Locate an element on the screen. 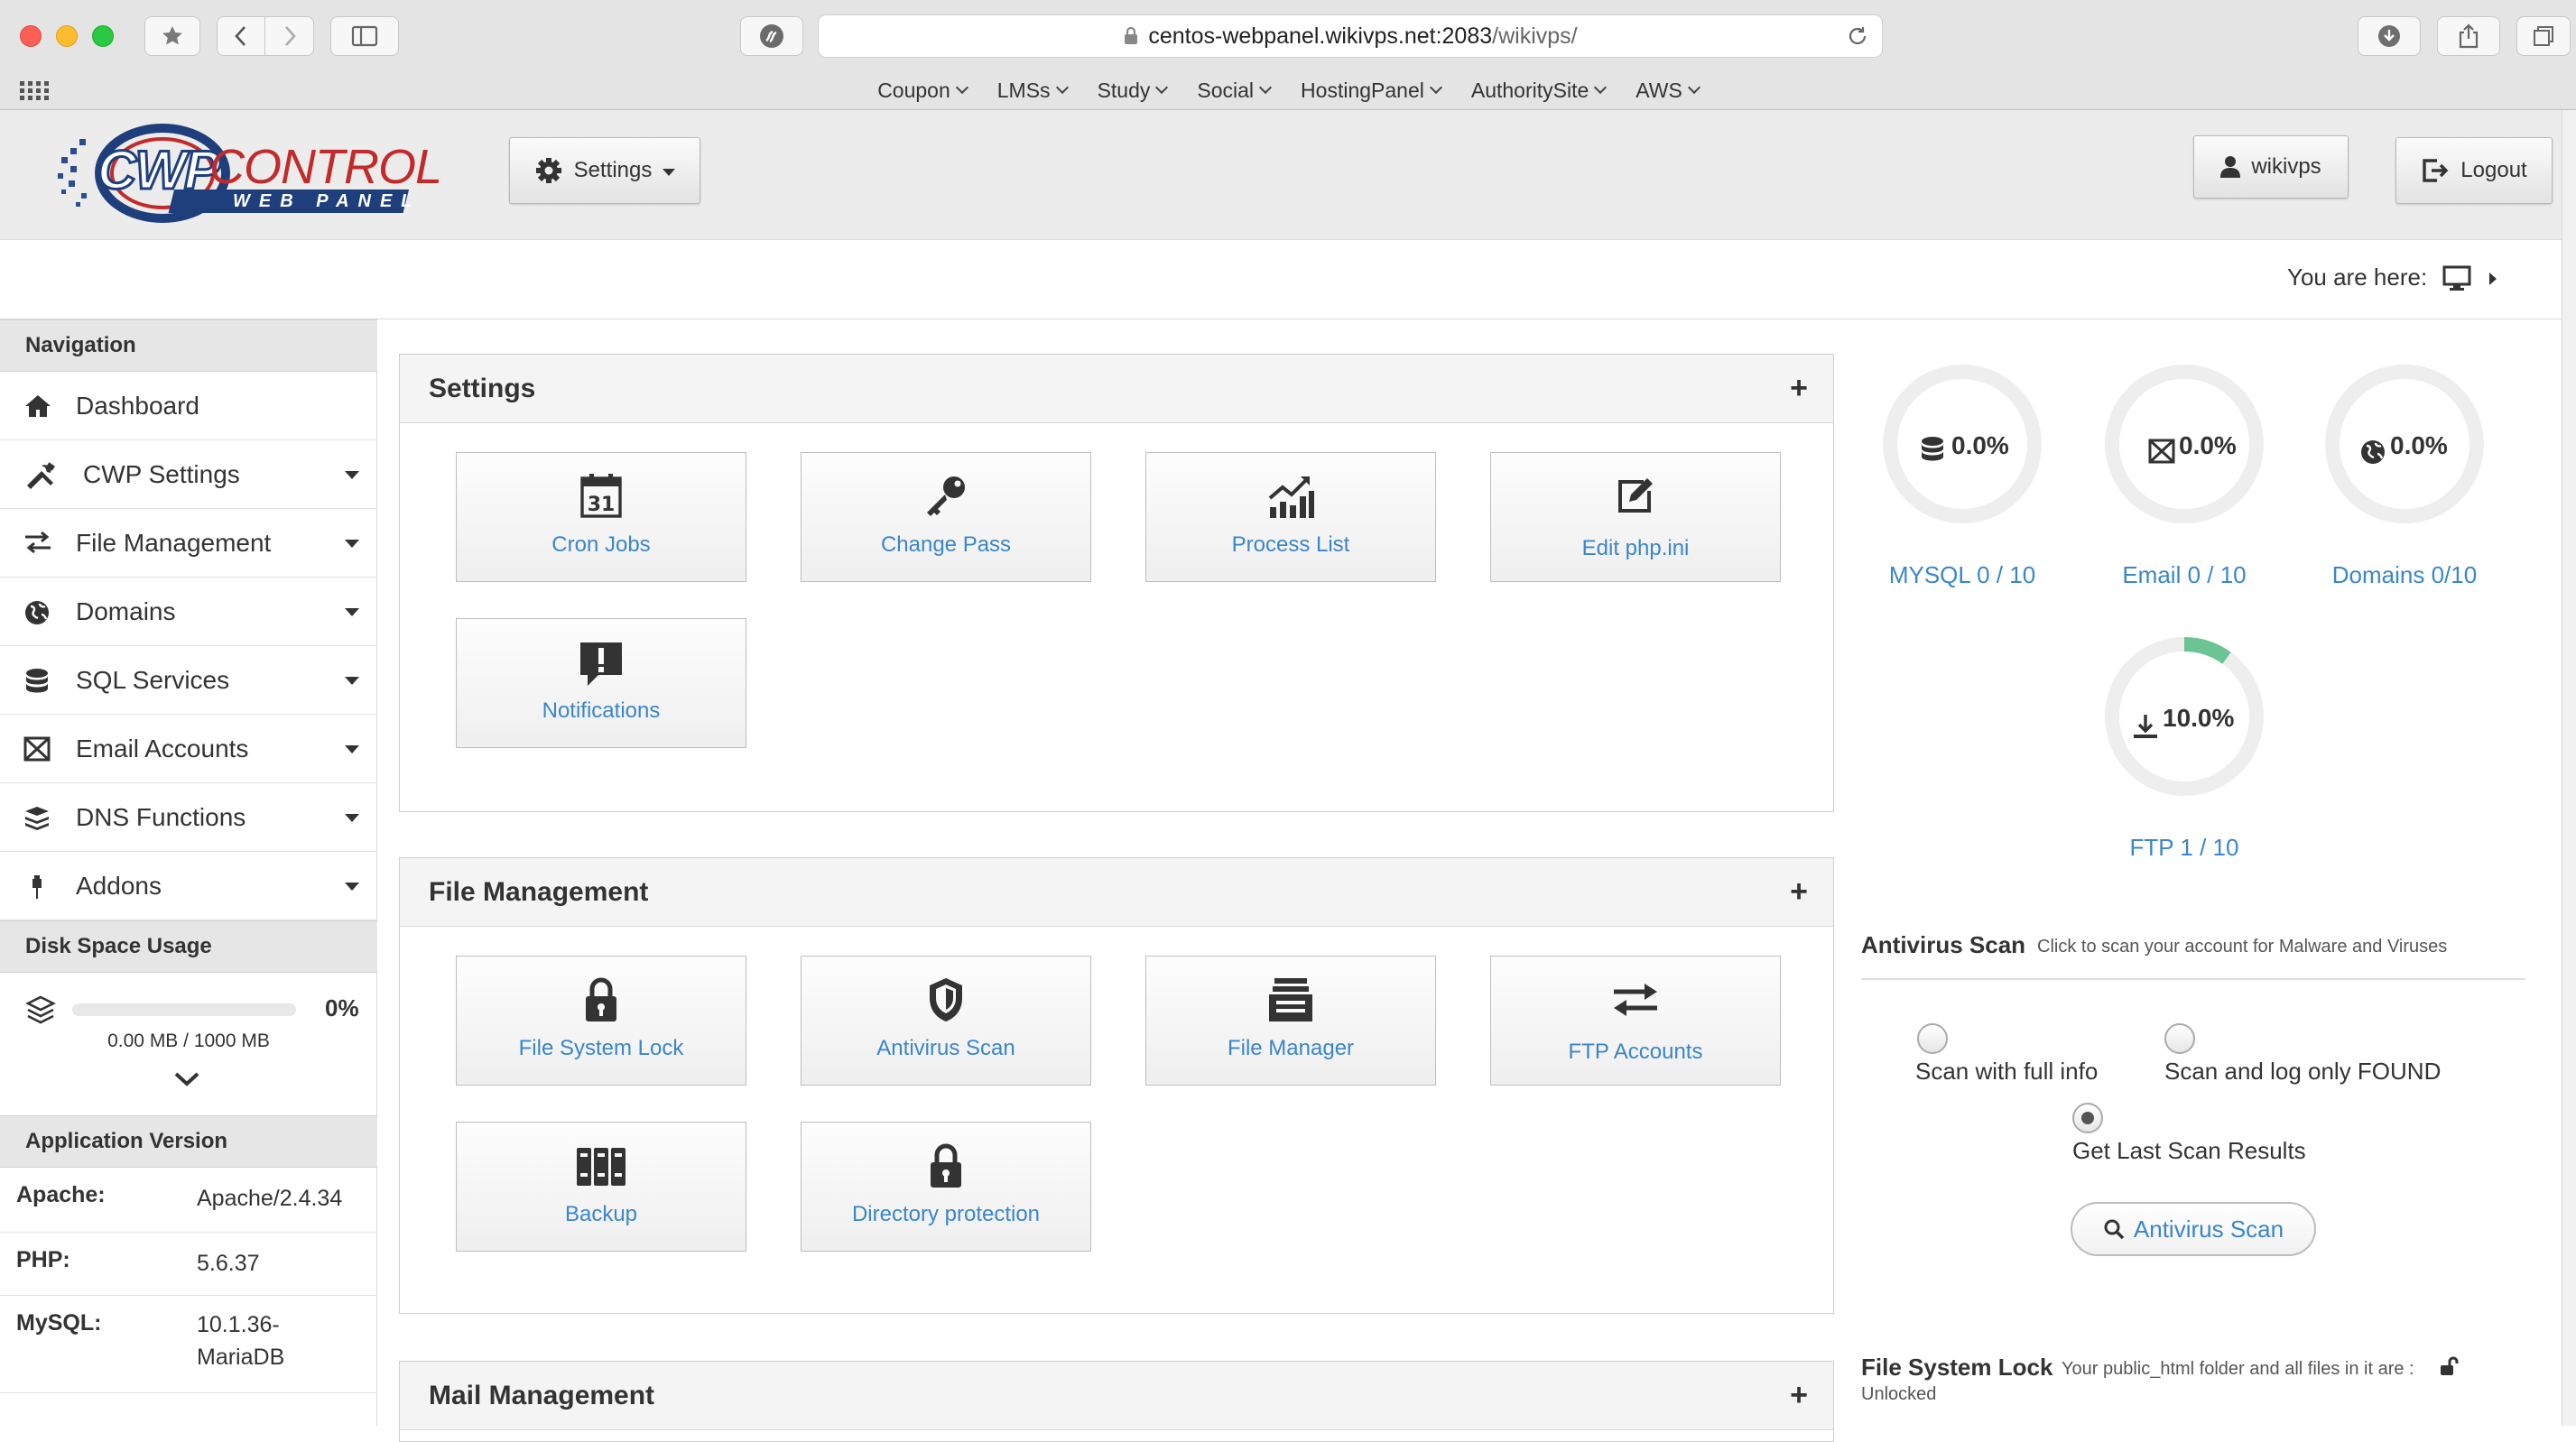 This screenshot has width=2576, height=1442. sidebar-item-label: File Management is located at coordinates (174, 542).